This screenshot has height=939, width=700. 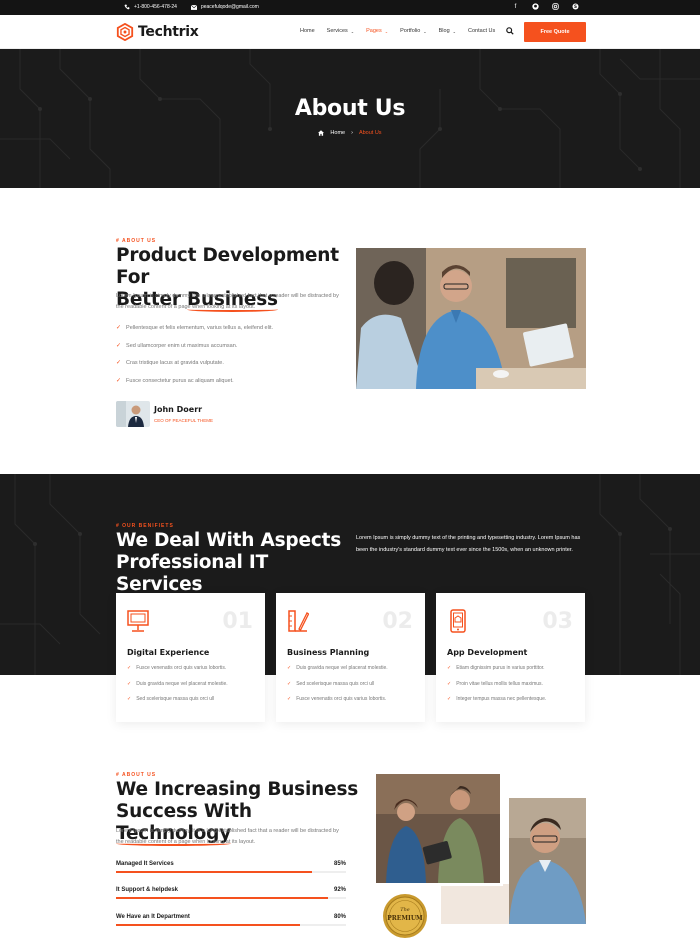 I want to click on author-avatar, so click(x=133, y=414).